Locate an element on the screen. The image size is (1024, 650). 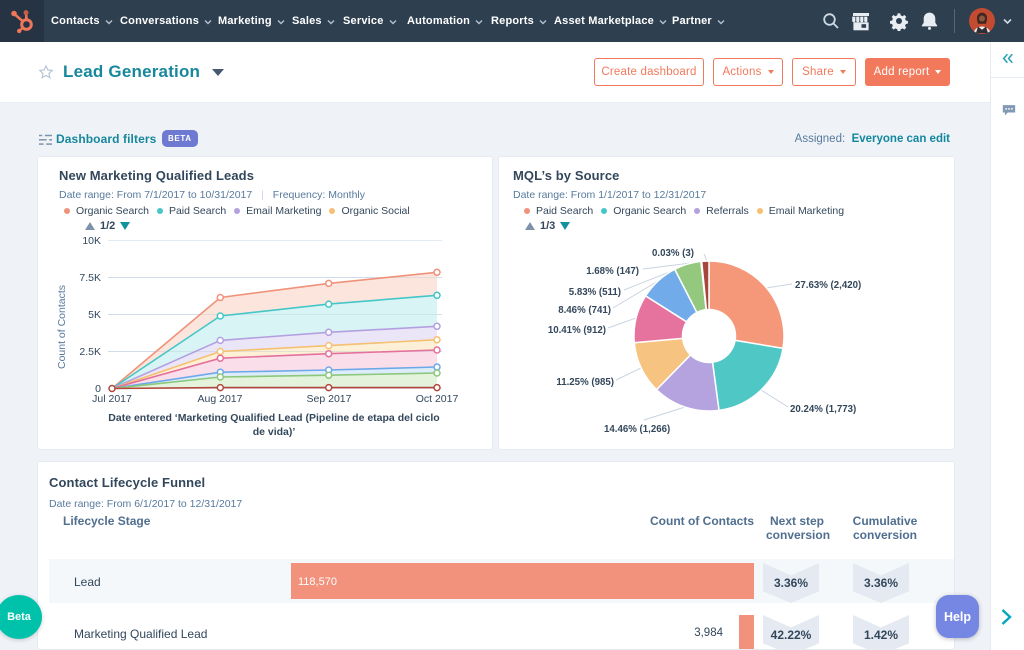
svg-text: 20.24% (1,773) is located at coordinates (823, 409).